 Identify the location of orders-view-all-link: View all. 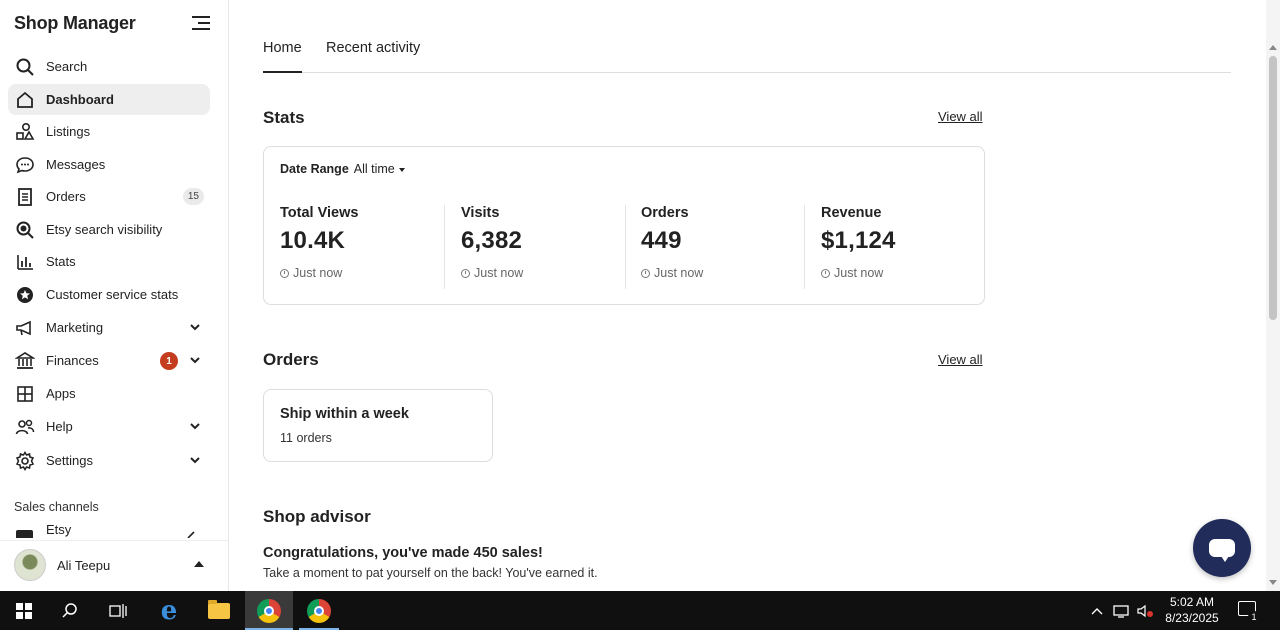
(960, 359).